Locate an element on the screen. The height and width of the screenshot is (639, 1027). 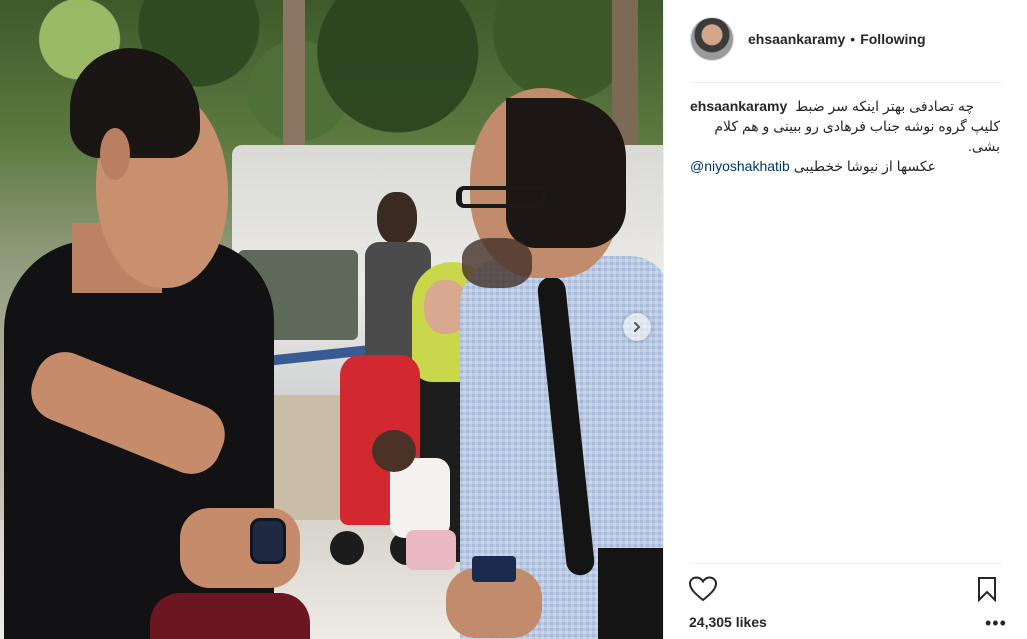
chevron-right-icon is located at coordinates (637, 327).